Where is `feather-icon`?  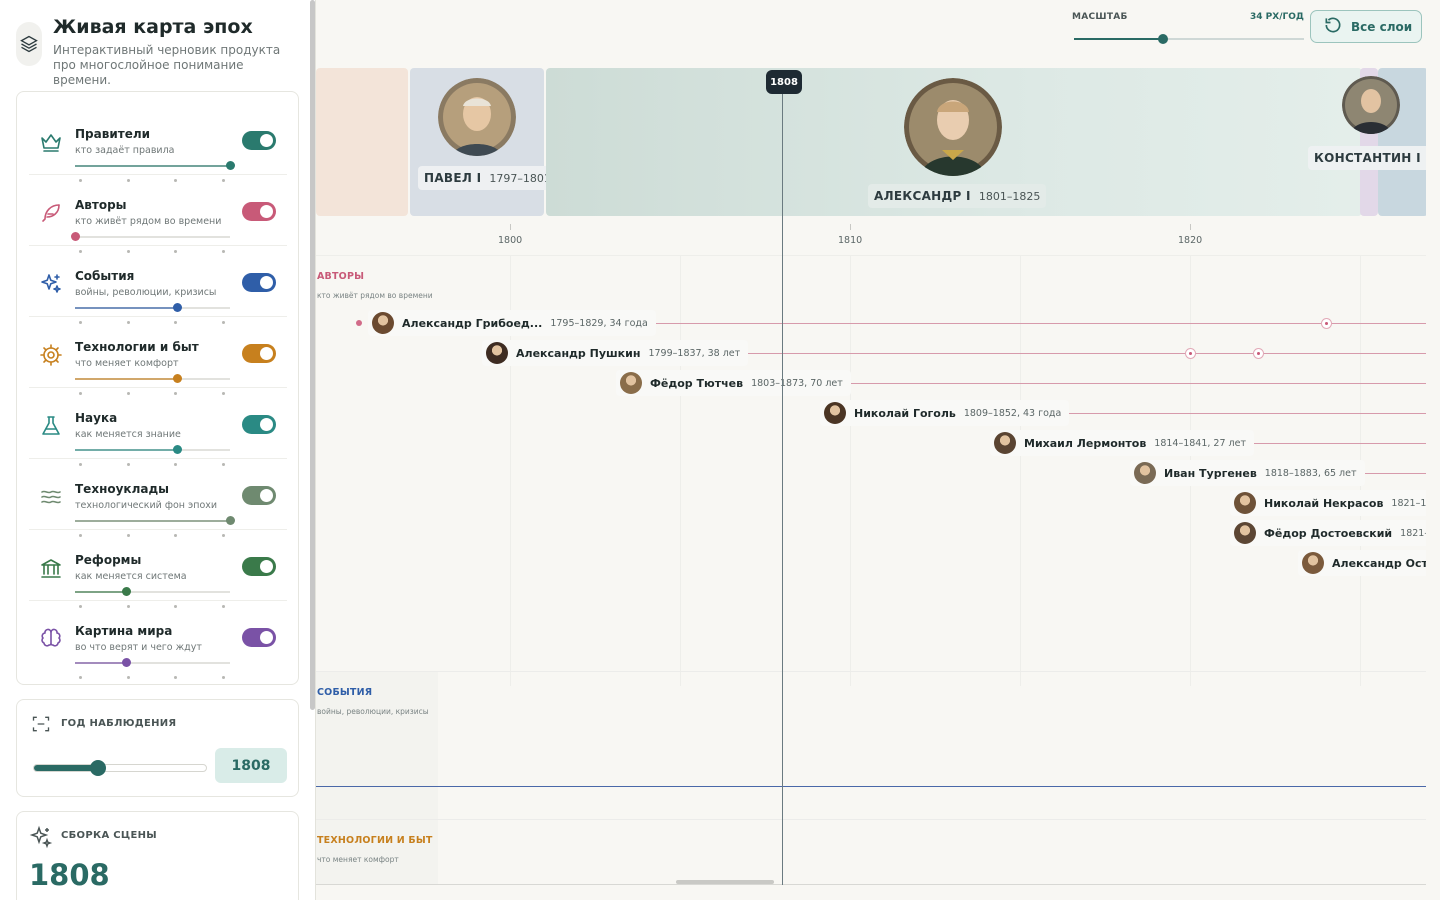 feather-icon is located at coordinates (51, 213).